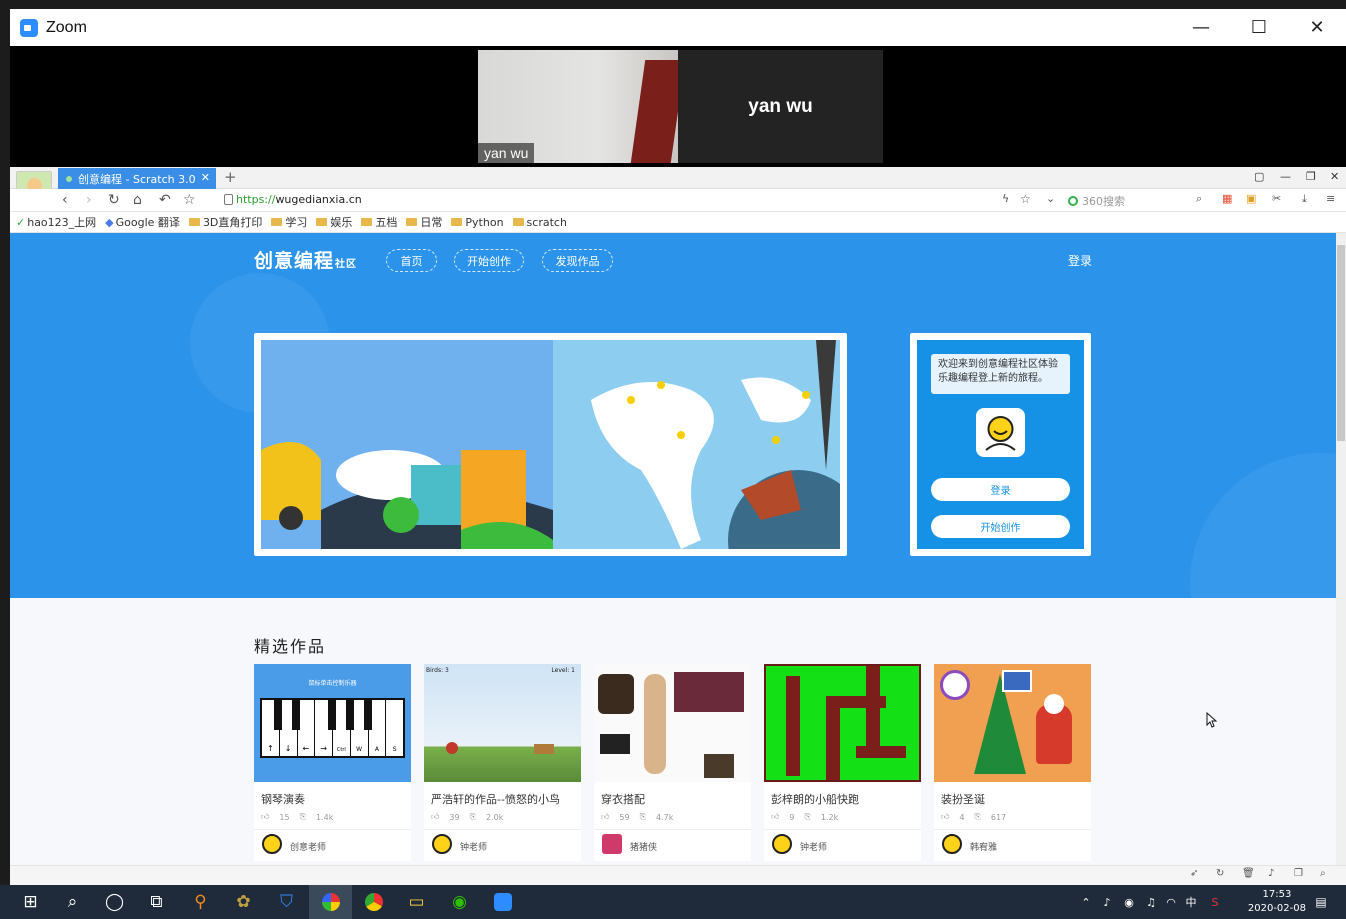 The width and height of the screenshot is (1346, 919). I want to click on window-icon: ❐, so click(1298, 873).